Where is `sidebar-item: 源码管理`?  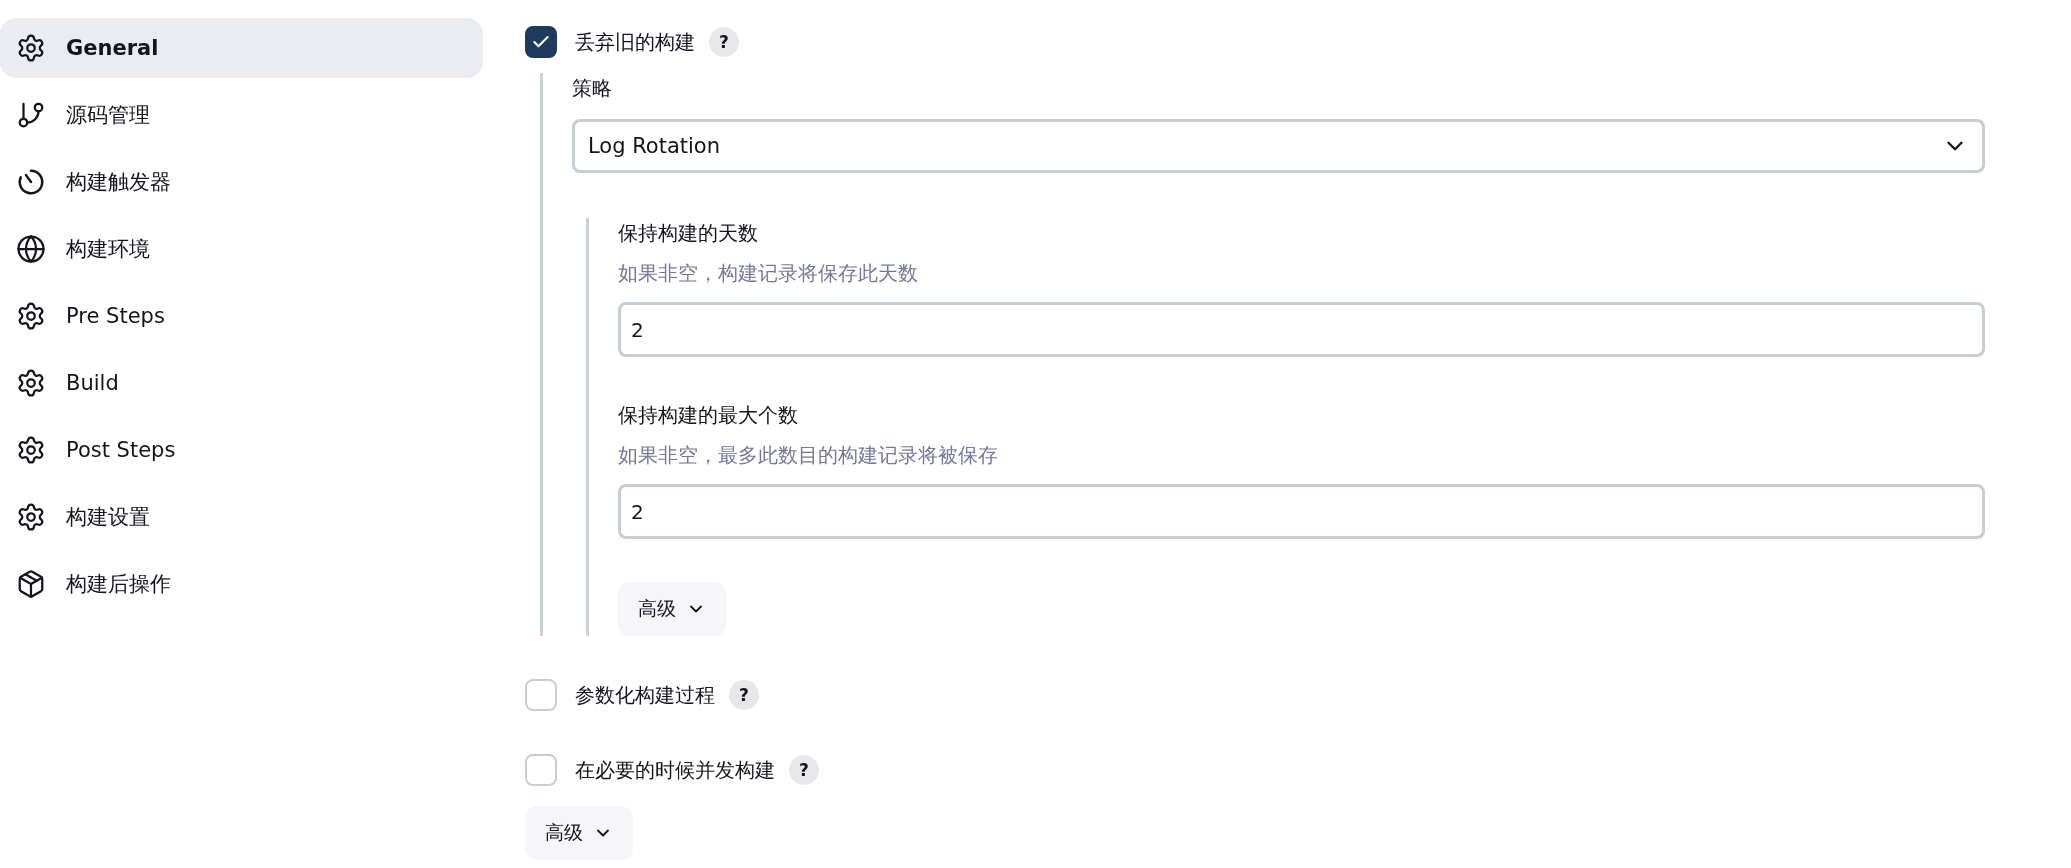
sidebar-item: 源码管理 is located at coordinates (241, 115).